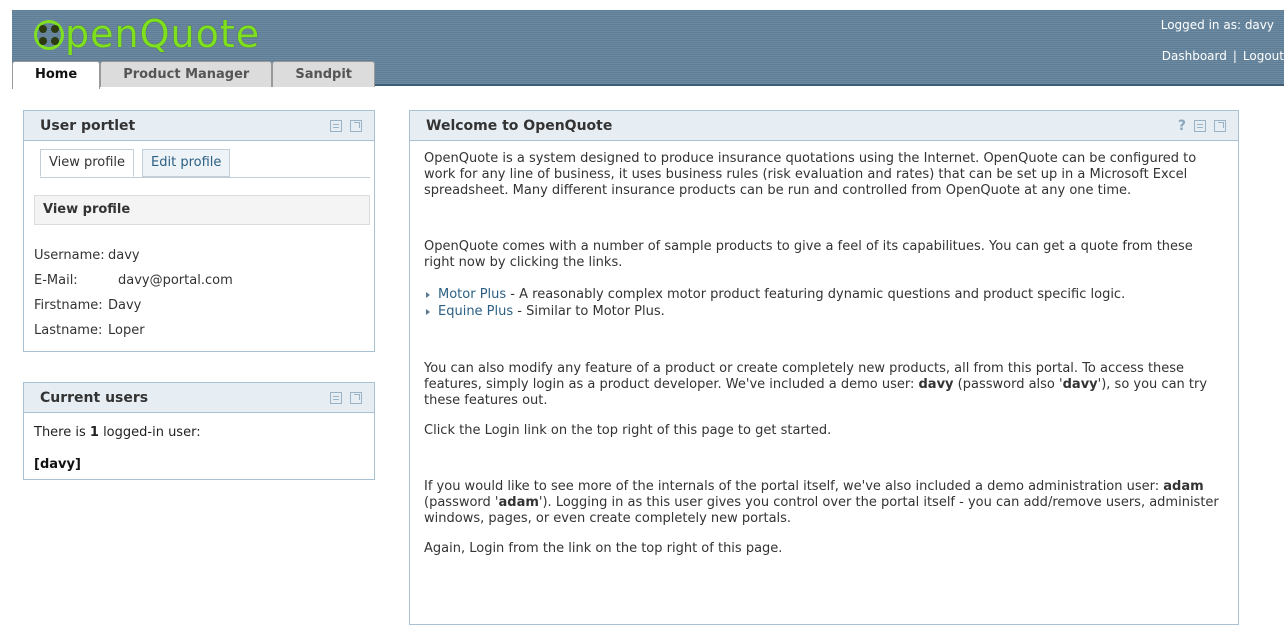 This screenshot has width=1284, height=625. What do you see at coordinates (139, 163) in the screenshot?
I see `profile-subtabs: View profile Edit profile` at bounding box center [139, 163].